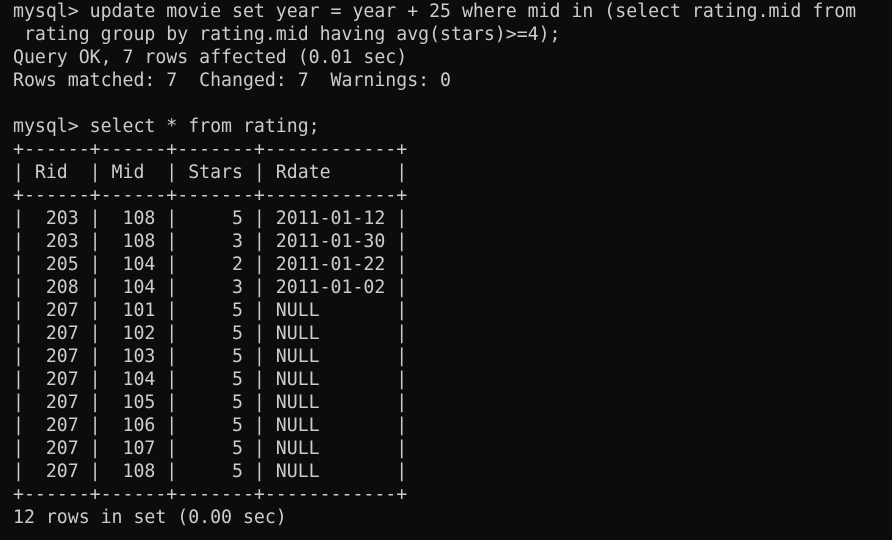 The height and width of the screenshot is (540, 892). What do you see at coordinates (210, 264) in the screenshot?
I see `table-row: | 205 | 104 | 2 | 2011-01-22 |` at bounding box center [210, 264].